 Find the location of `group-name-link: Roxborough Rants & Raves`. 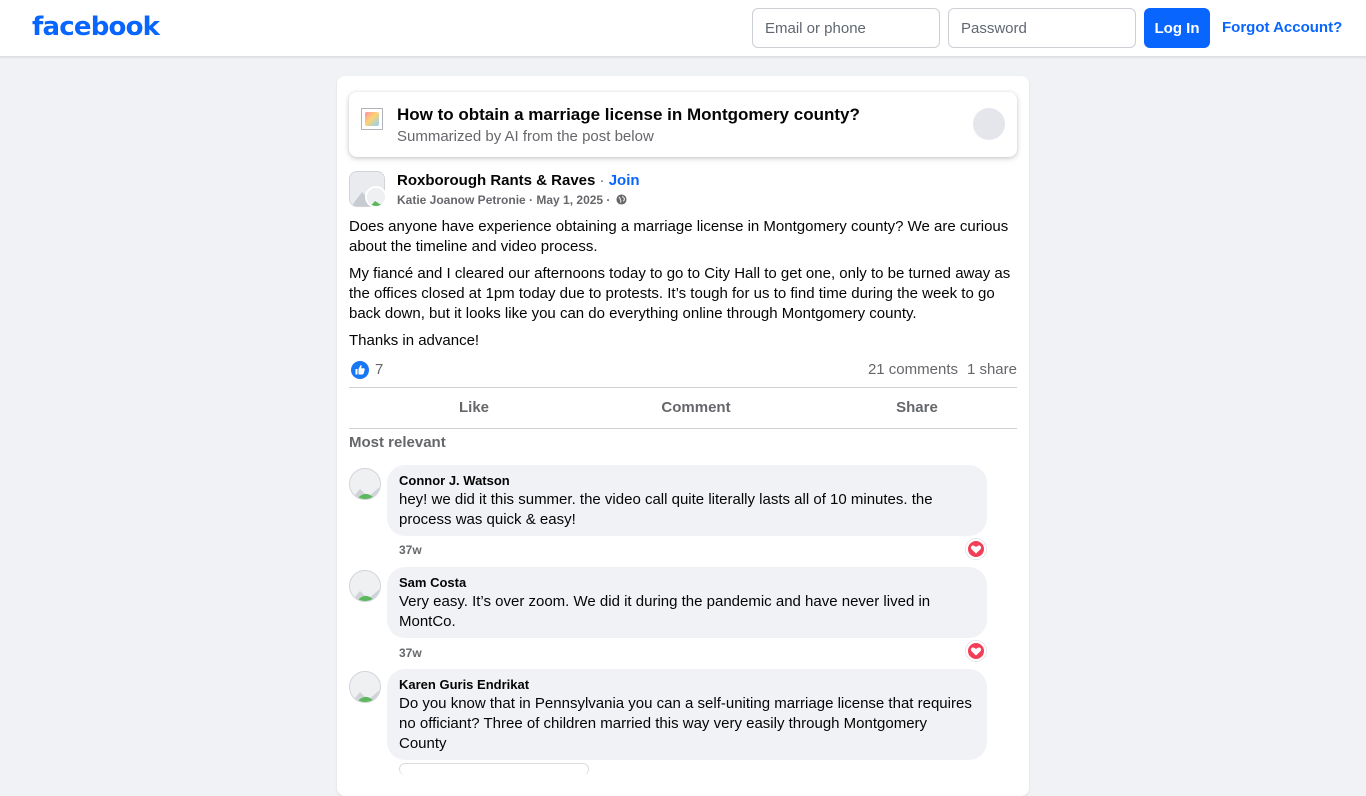

group-name-link: Roxborough Rants & Raves is located at coordinates (496, 180).